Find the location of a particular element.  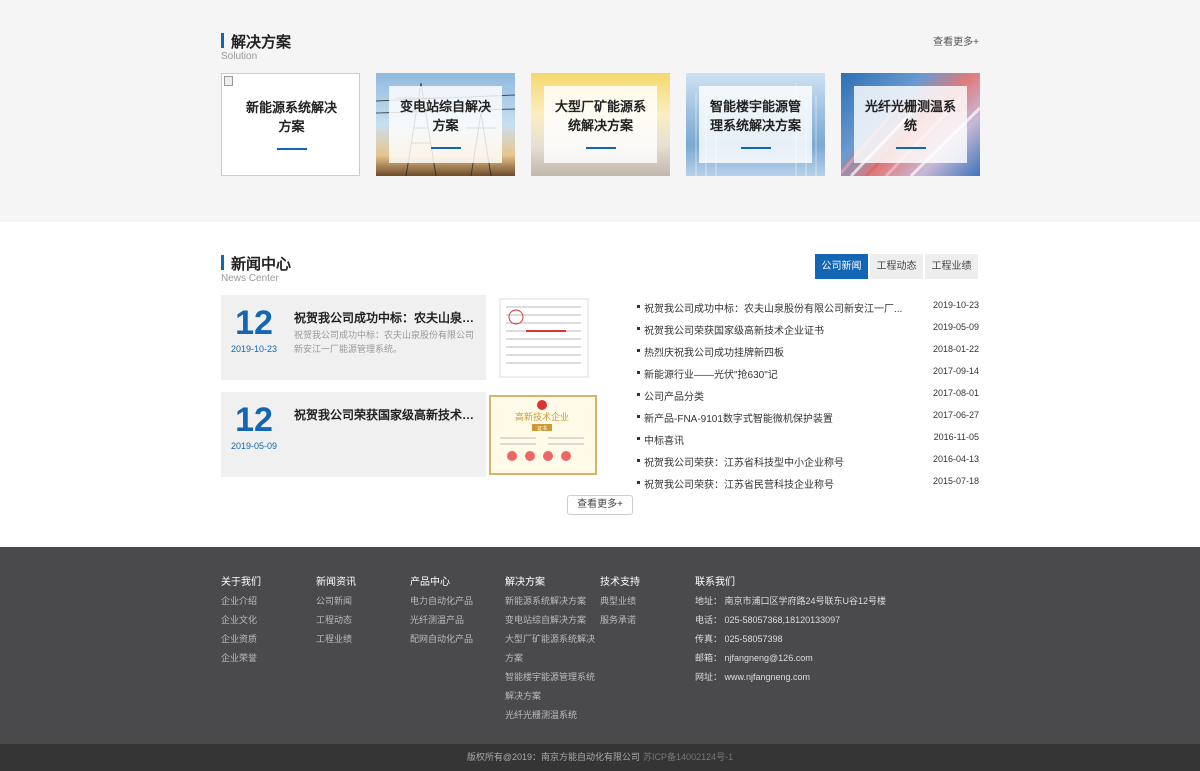

list-item: 中标喜讯 2016-11-05 is located at coordinates (808, 439).